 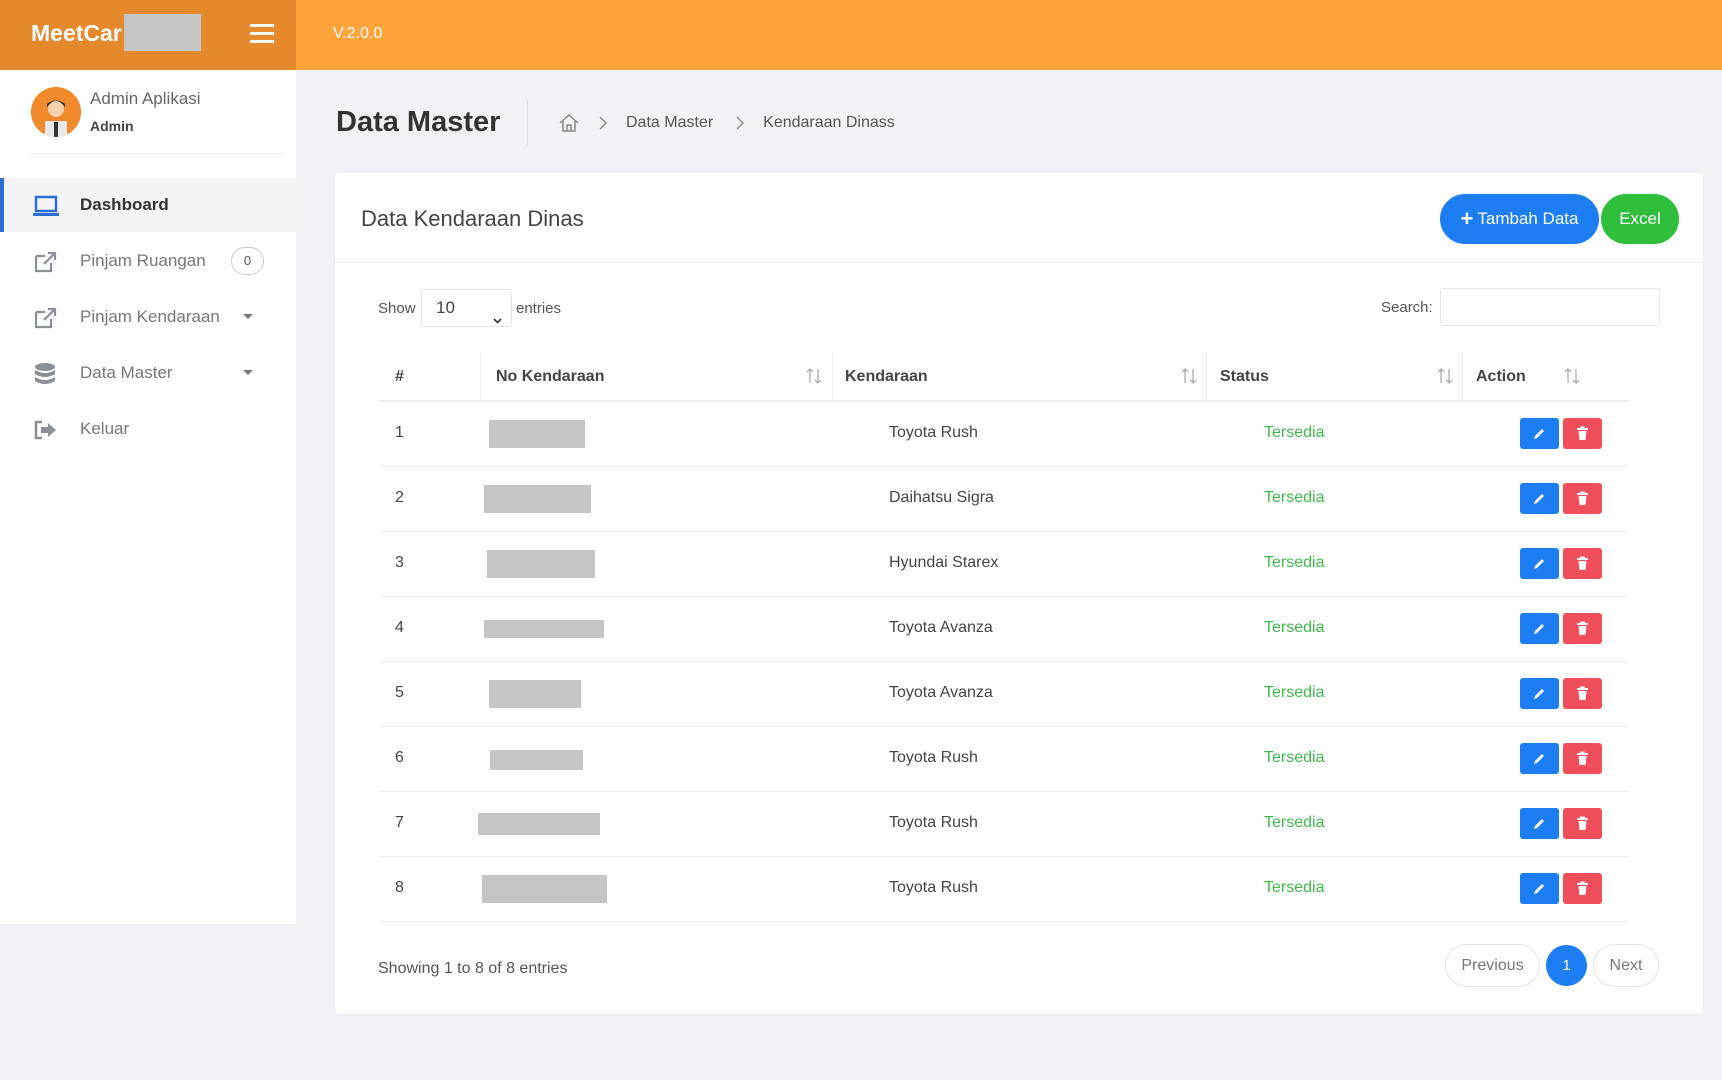 I want to click on sidebar-item-label: Data Master, so click(x=126, y=372).